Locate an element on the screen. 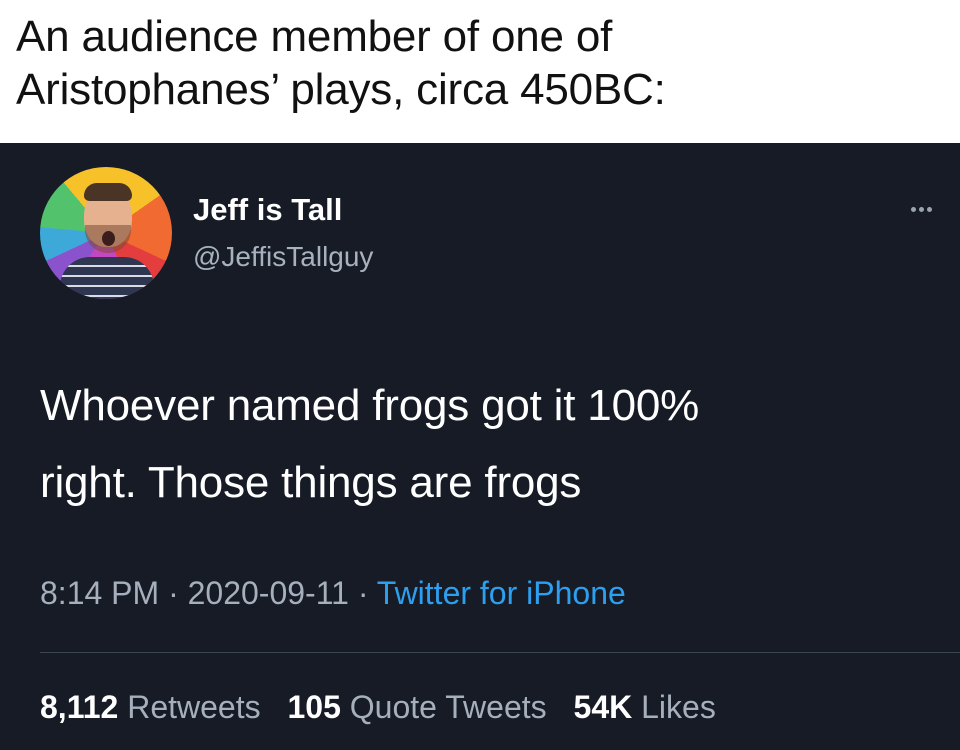 The image size is (960, 750). avatar-mouth is located at coordinates (108, 238).